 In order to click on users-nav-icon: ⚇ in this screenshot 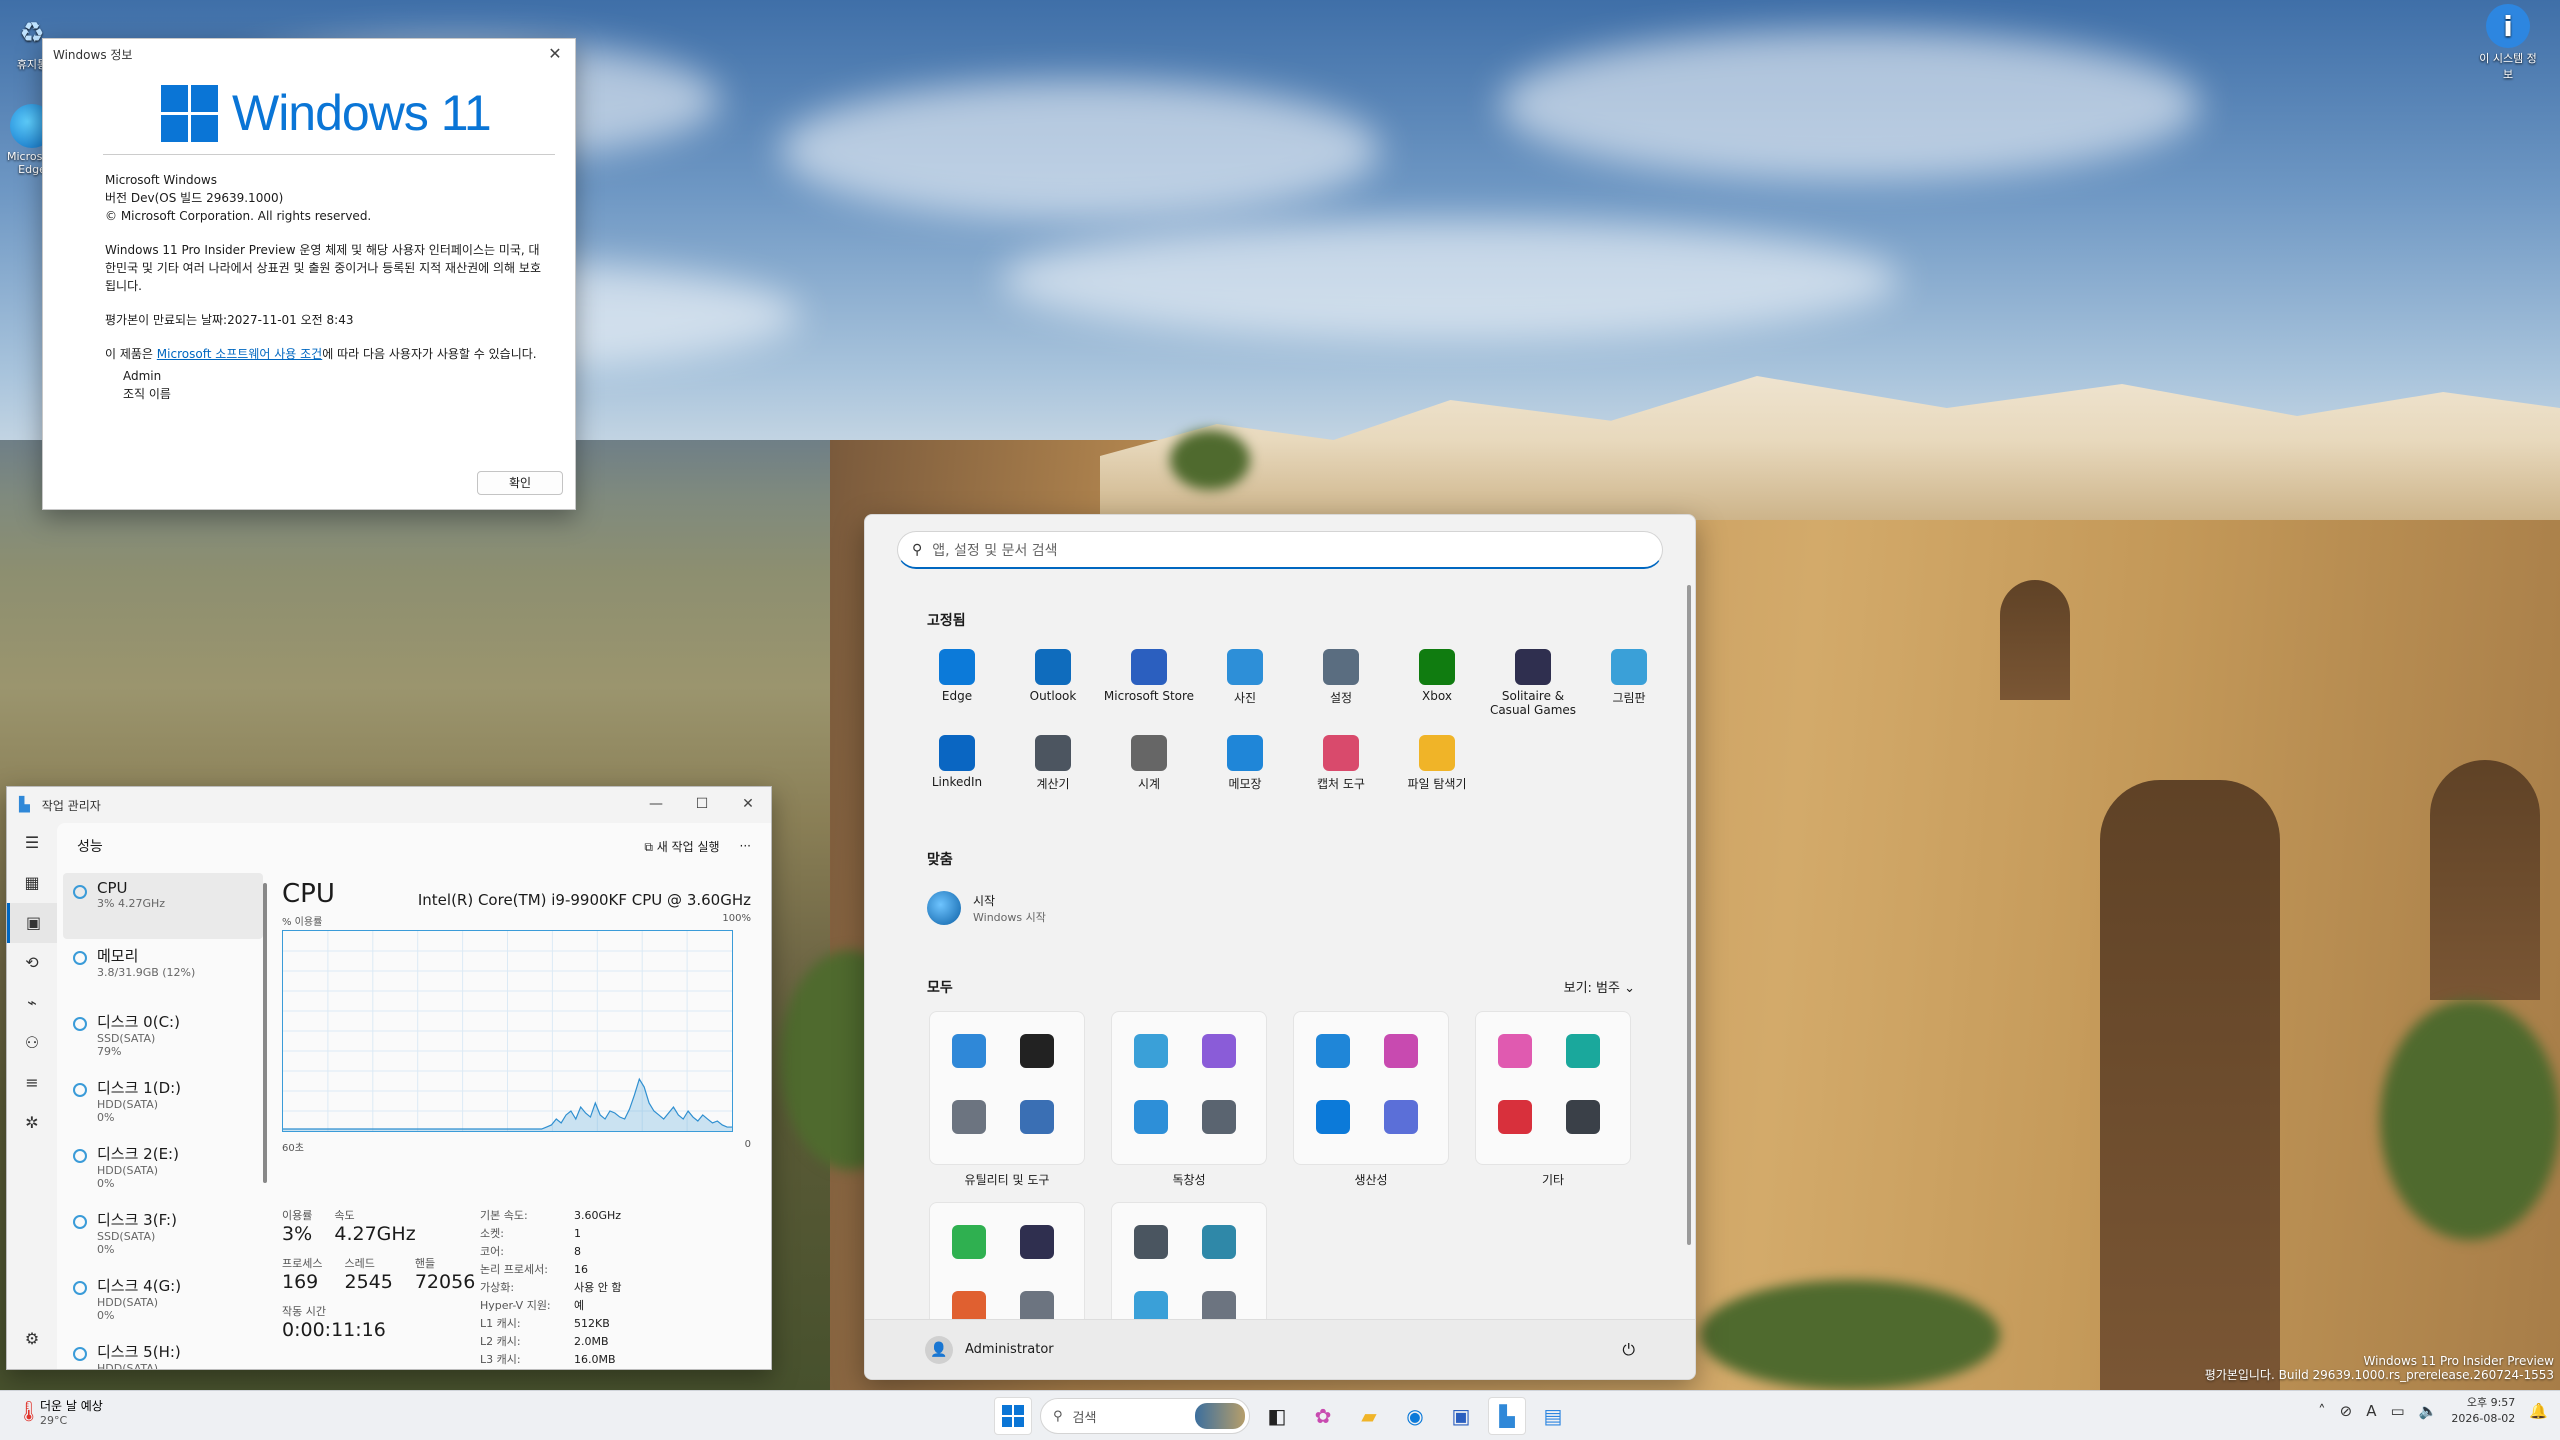, I will do `click(32, 1043)`.